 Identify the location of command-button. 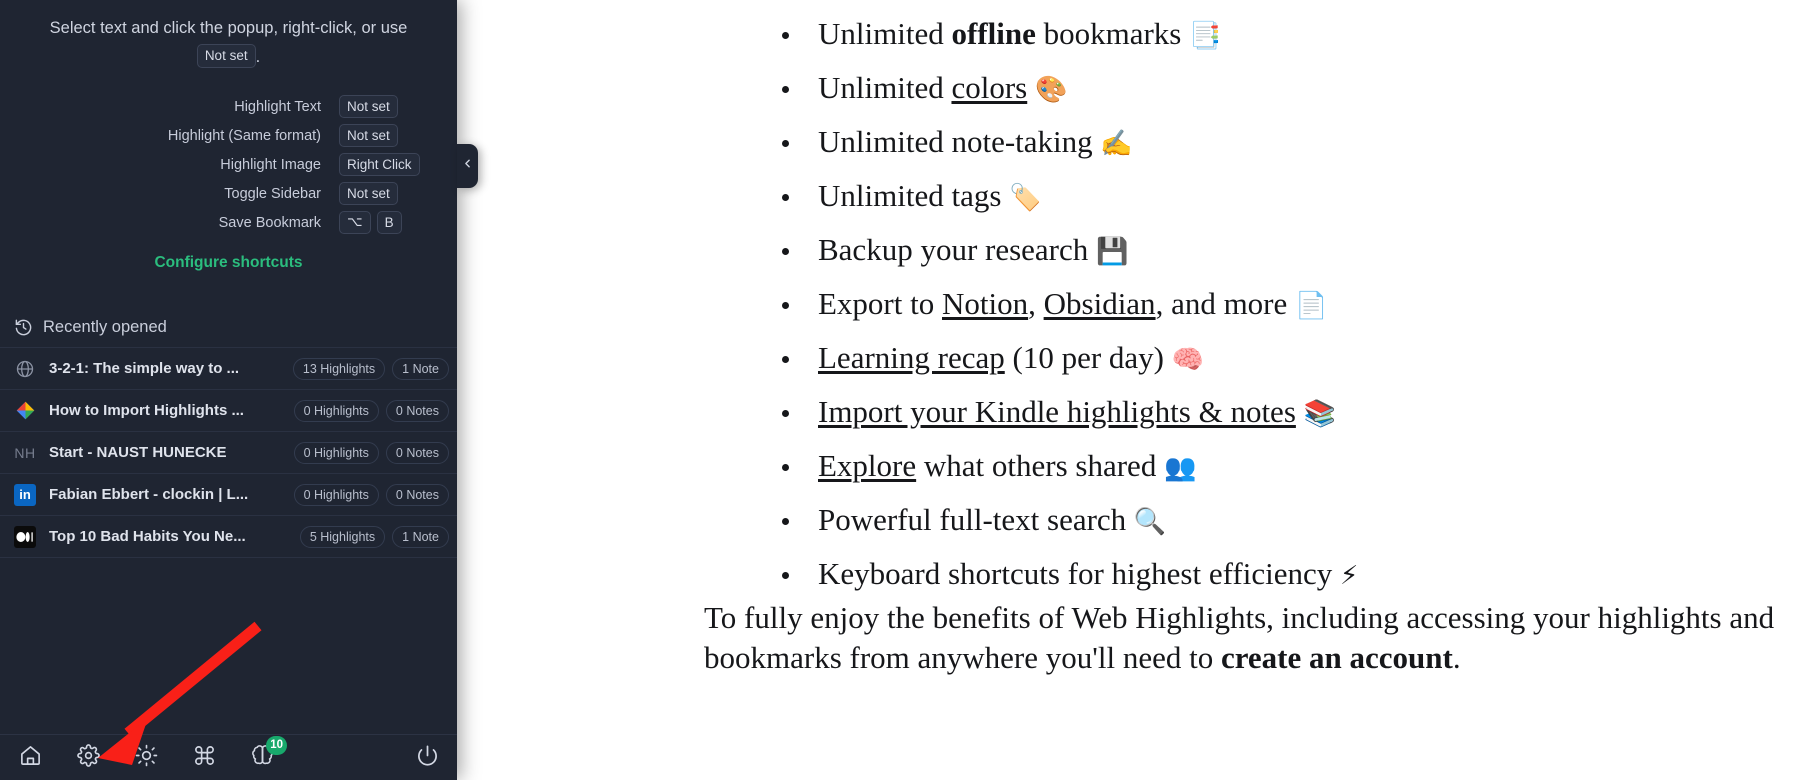
(204, 758).